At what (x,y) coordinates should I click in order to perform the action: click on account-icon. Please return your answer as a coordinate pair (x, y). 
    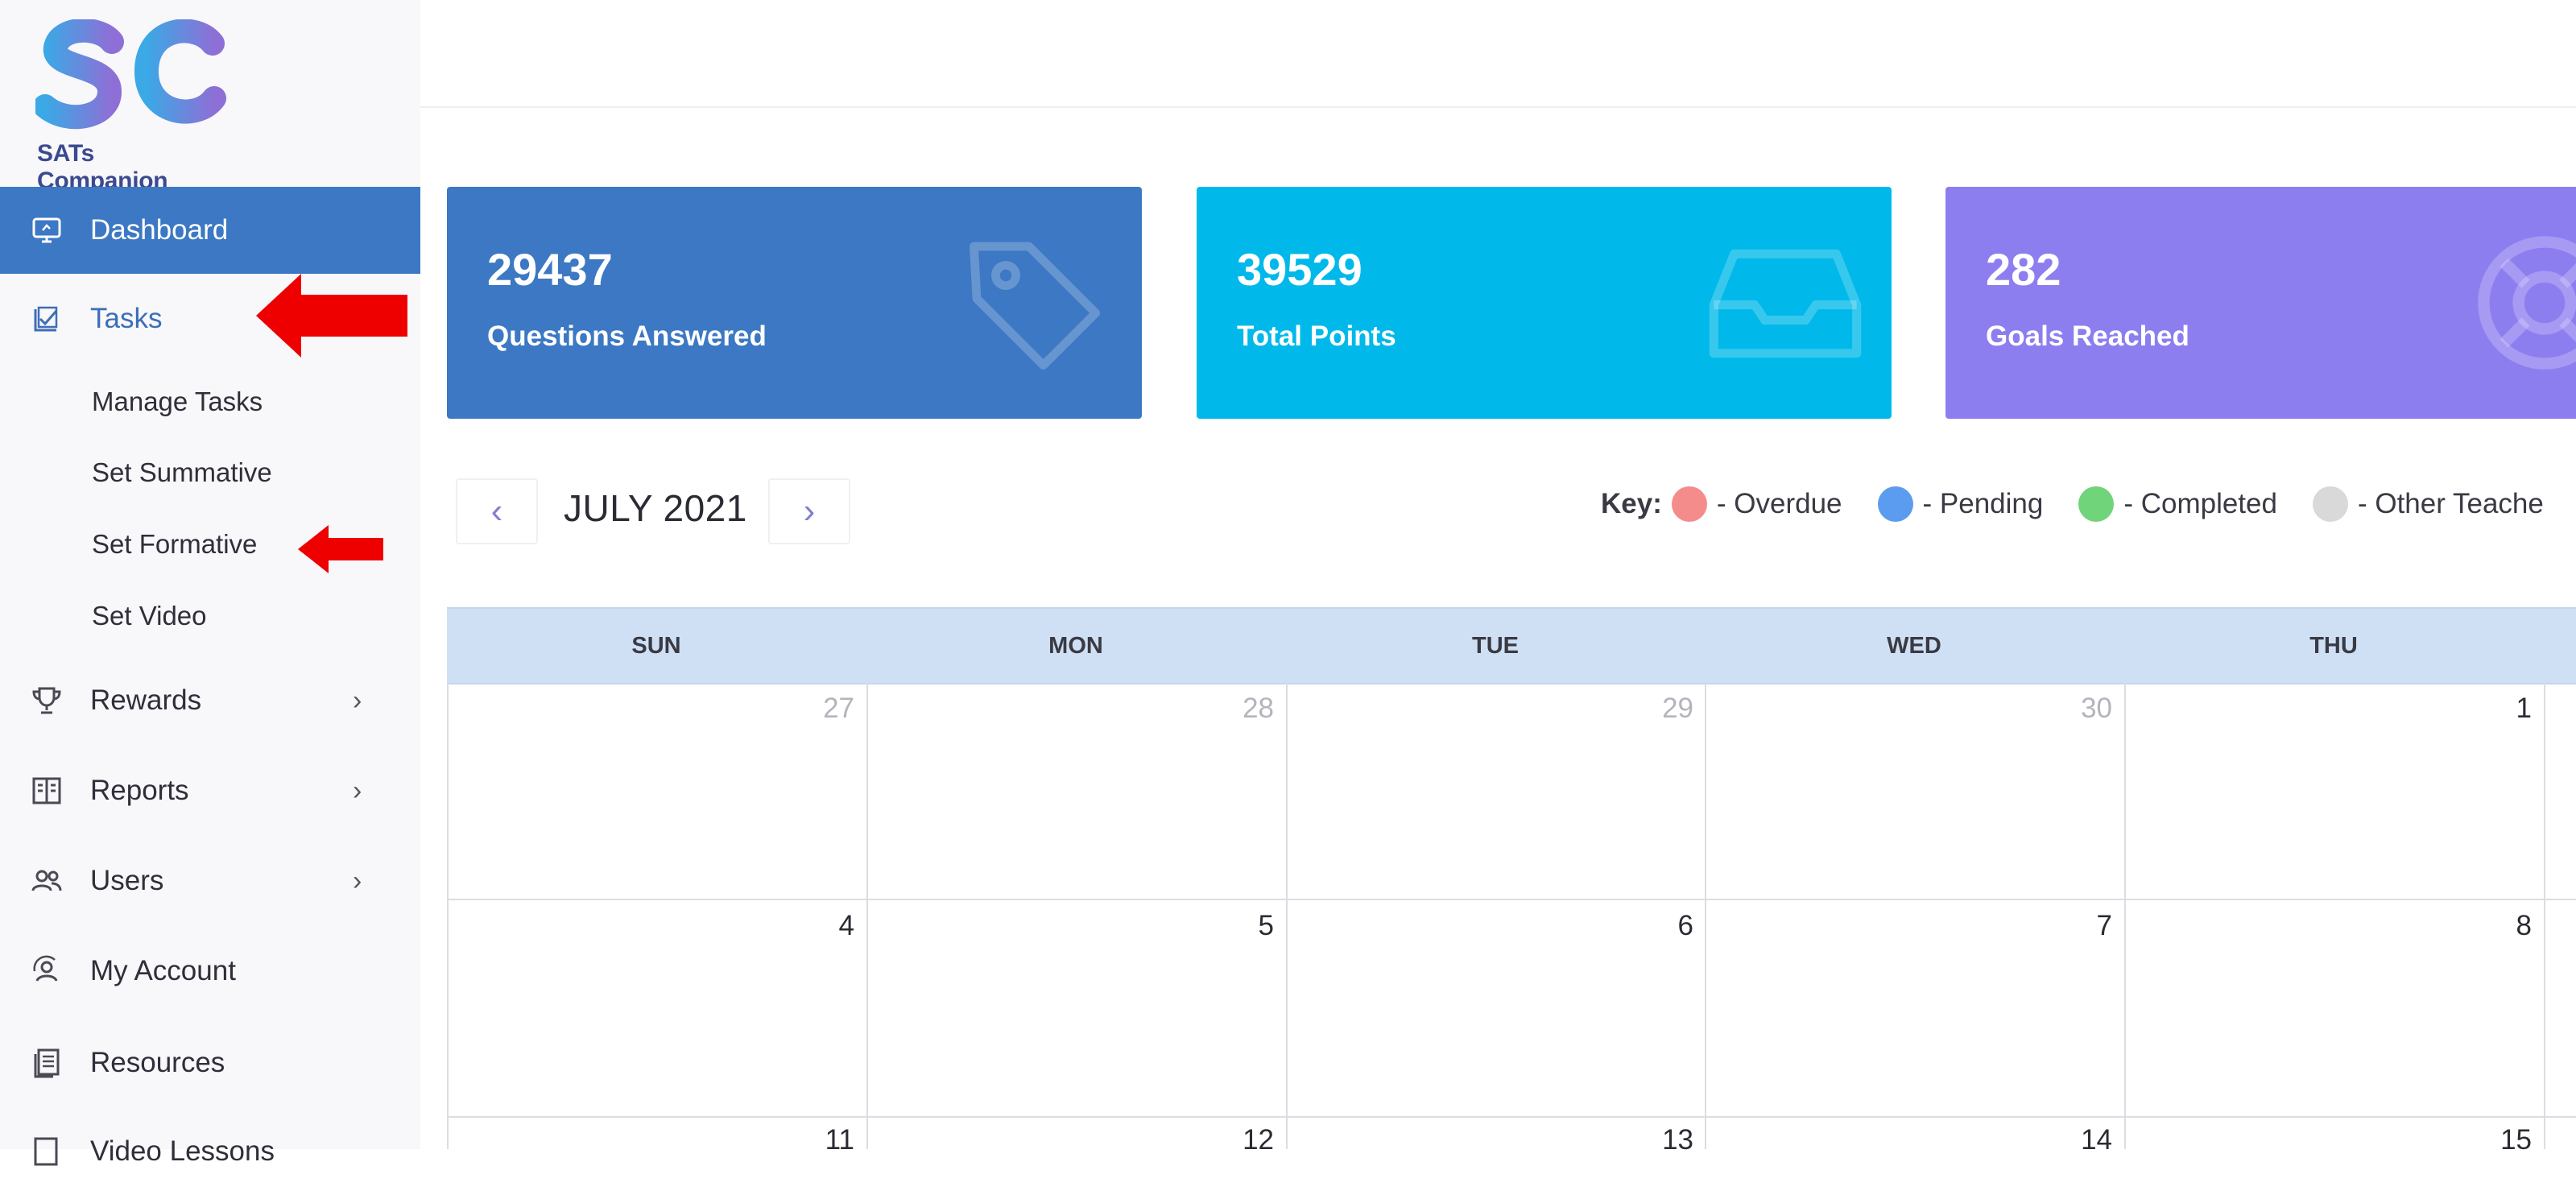
    Looking at the image, I should click on (46, 971).